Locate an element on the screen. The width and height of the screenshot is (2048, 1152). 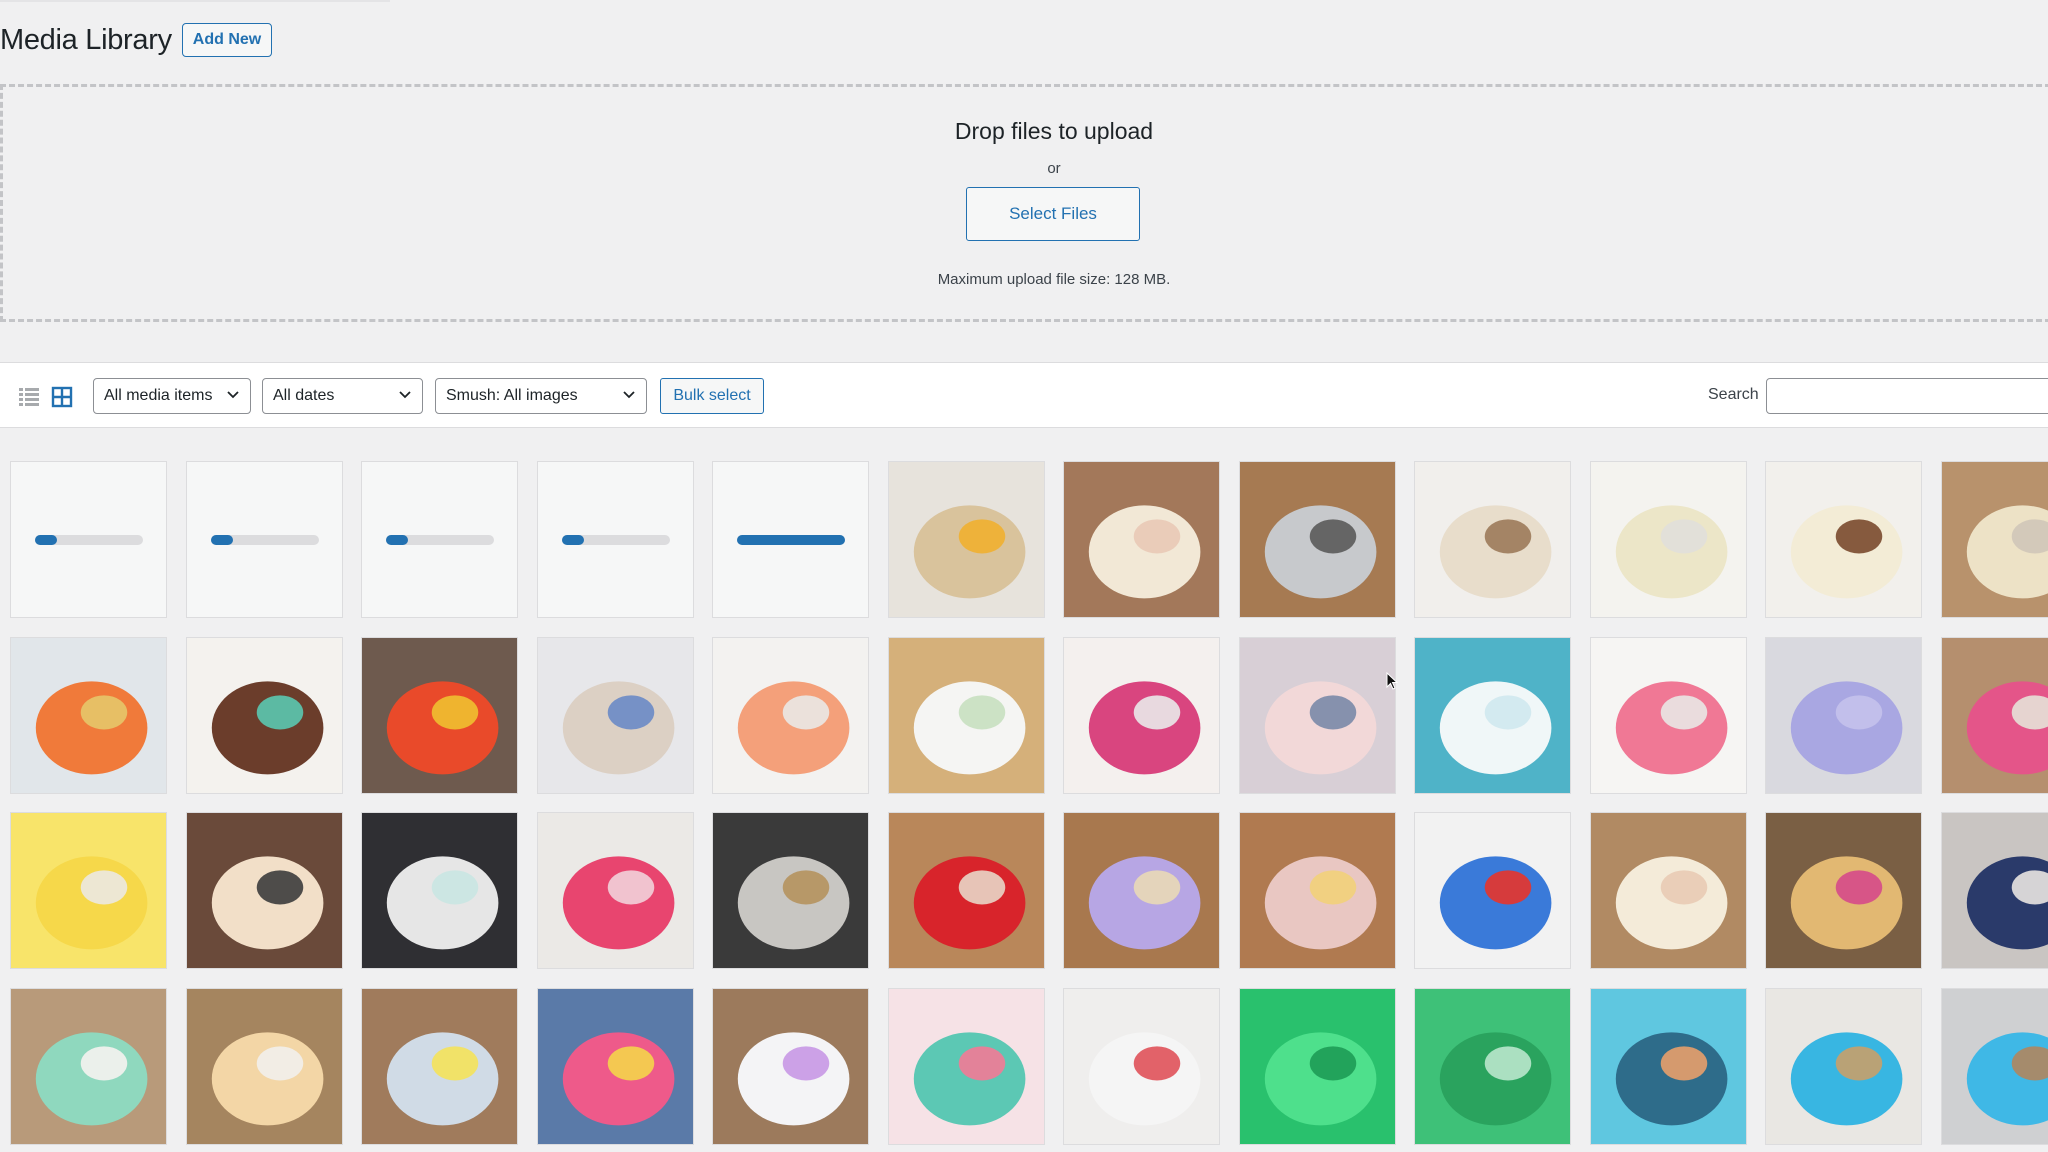
media-thumbnail-sprinkle-shake is located at coordinates (615, 715).